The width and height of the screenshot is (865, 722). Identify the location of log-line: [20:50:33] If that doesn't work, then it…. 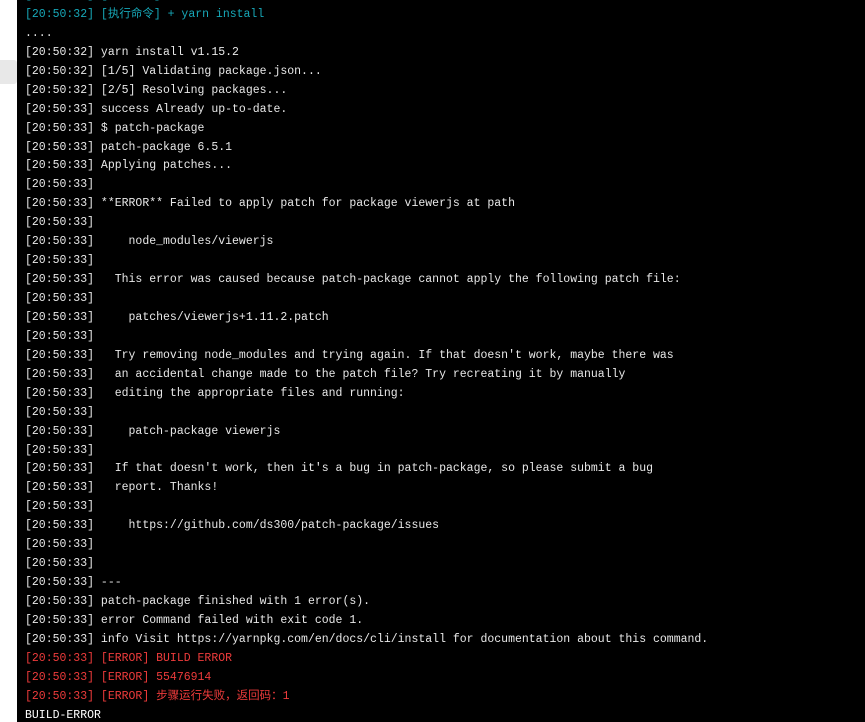
(339, 469).